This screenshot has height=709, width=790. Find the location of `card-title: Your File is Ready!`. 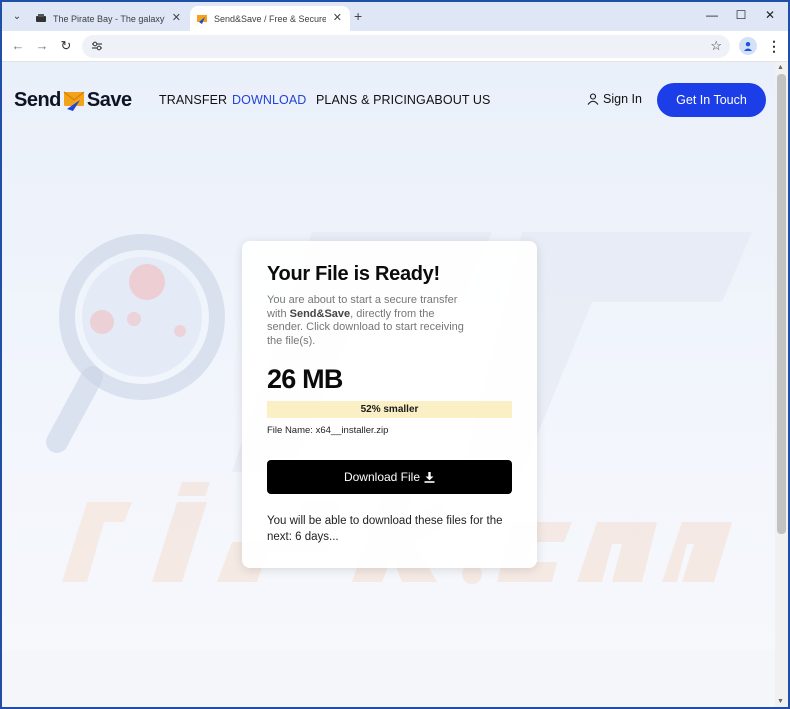

card-title: Your File is Ready! is located at coordinates (353, 274).